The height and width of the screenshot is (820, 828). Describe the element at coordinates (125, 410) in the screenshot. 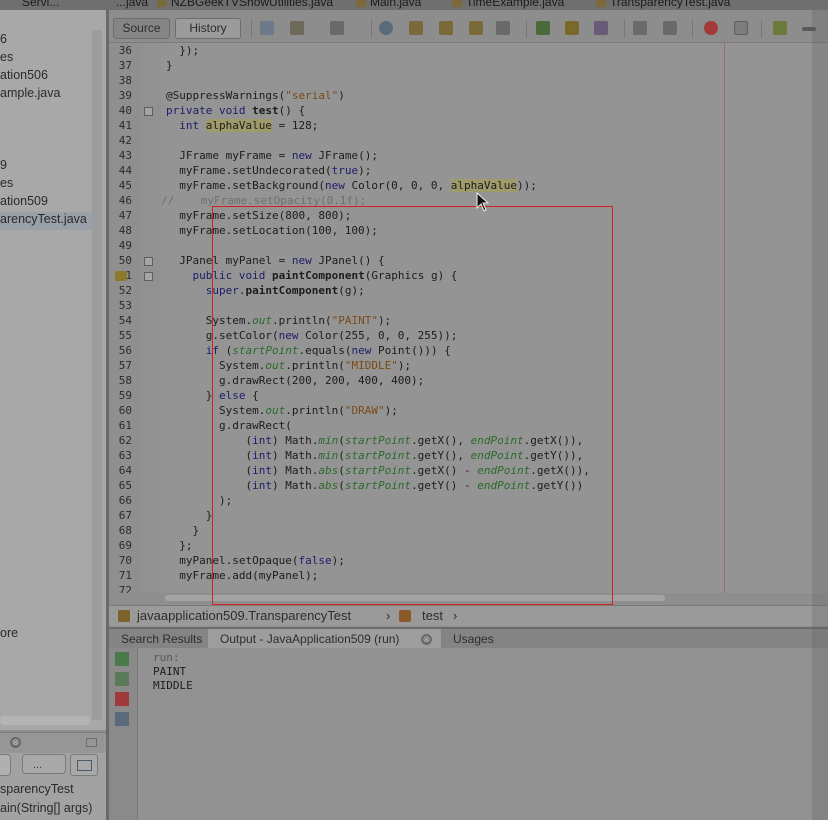

I see `line-number: 60` at that location.